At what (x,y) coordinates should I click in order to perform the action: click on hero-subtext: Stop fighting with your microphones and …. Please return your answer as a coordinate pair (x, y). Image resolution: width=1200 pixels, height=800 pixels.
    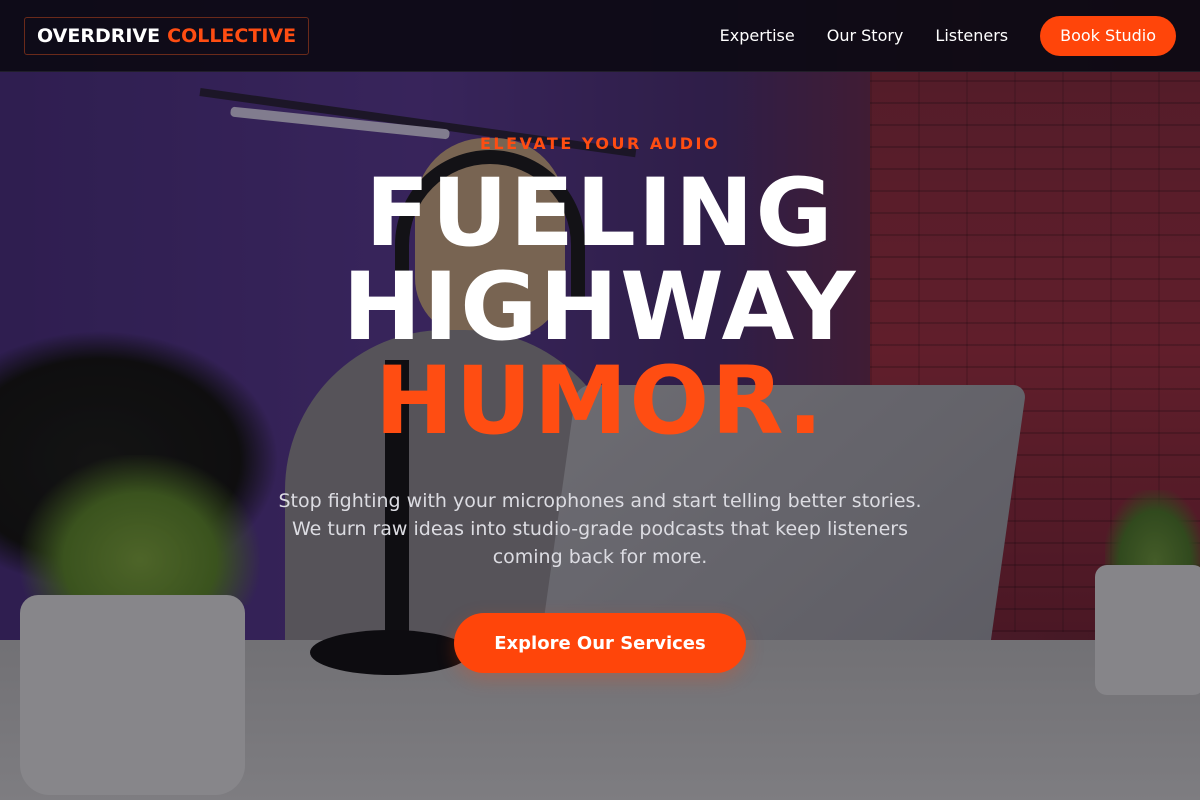
    Looking at the image, I should click on (600, 529).